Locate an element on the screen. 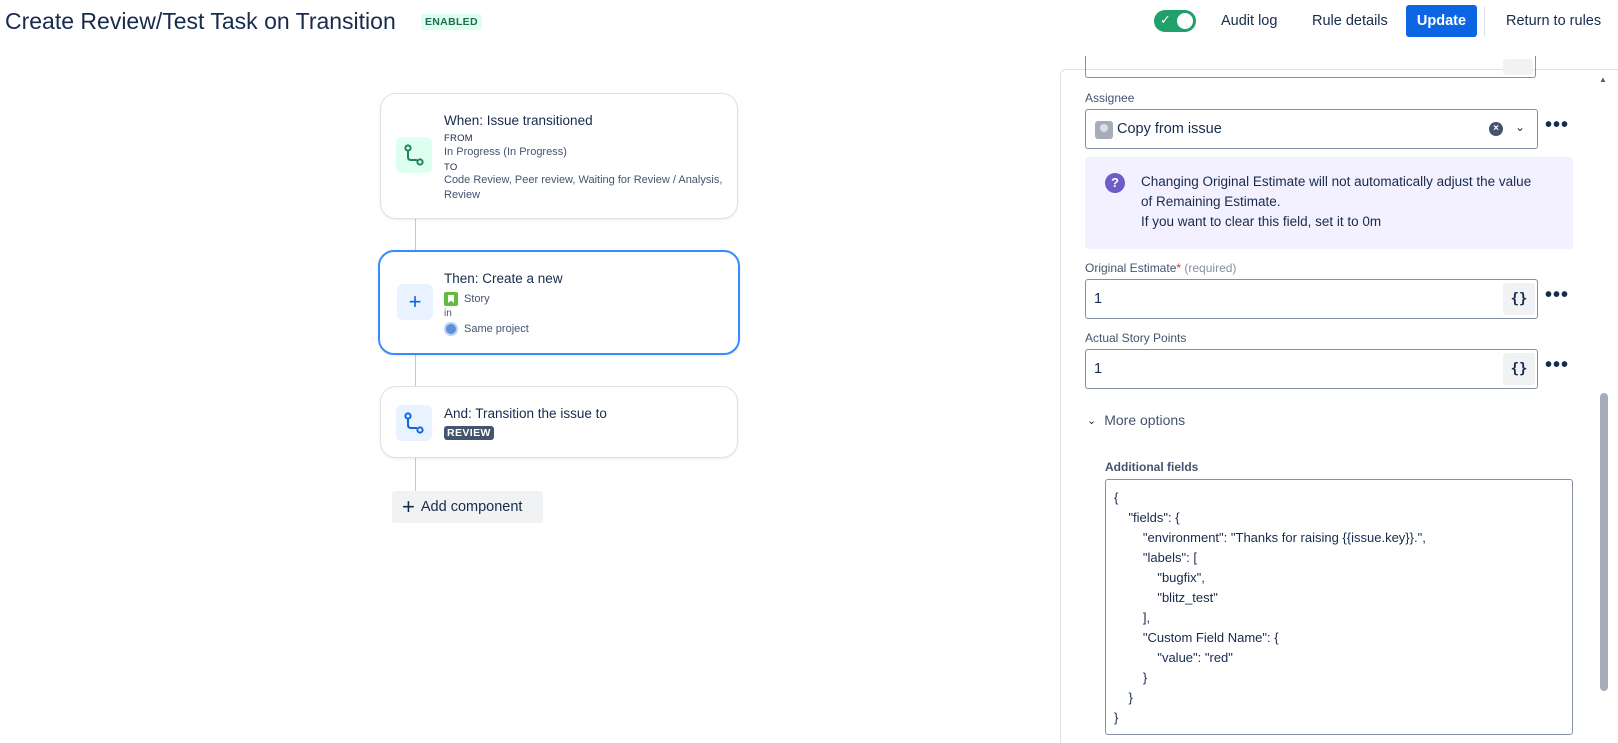 Image resolution: width=1618 pixels, height=743 pixels. json-line: { is located at coordinates (1116, 497).